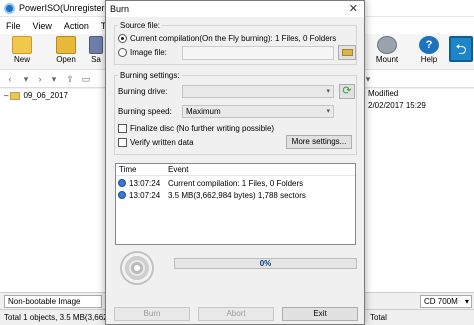  Describe the element at coordinates (150, 75) in the screenshot. I see `burning-settings-legend: Burning settings:` at that location.